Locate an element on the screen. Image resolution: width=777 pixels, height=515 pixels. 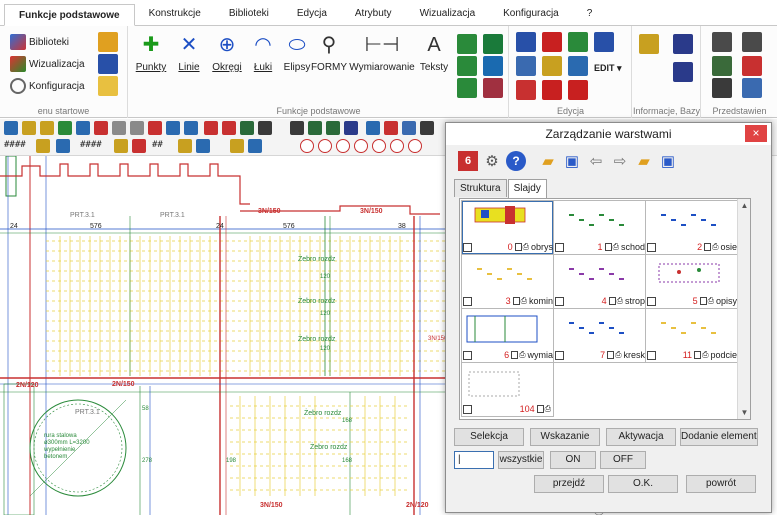
text-style-icon is located at coordinates (467, 44).